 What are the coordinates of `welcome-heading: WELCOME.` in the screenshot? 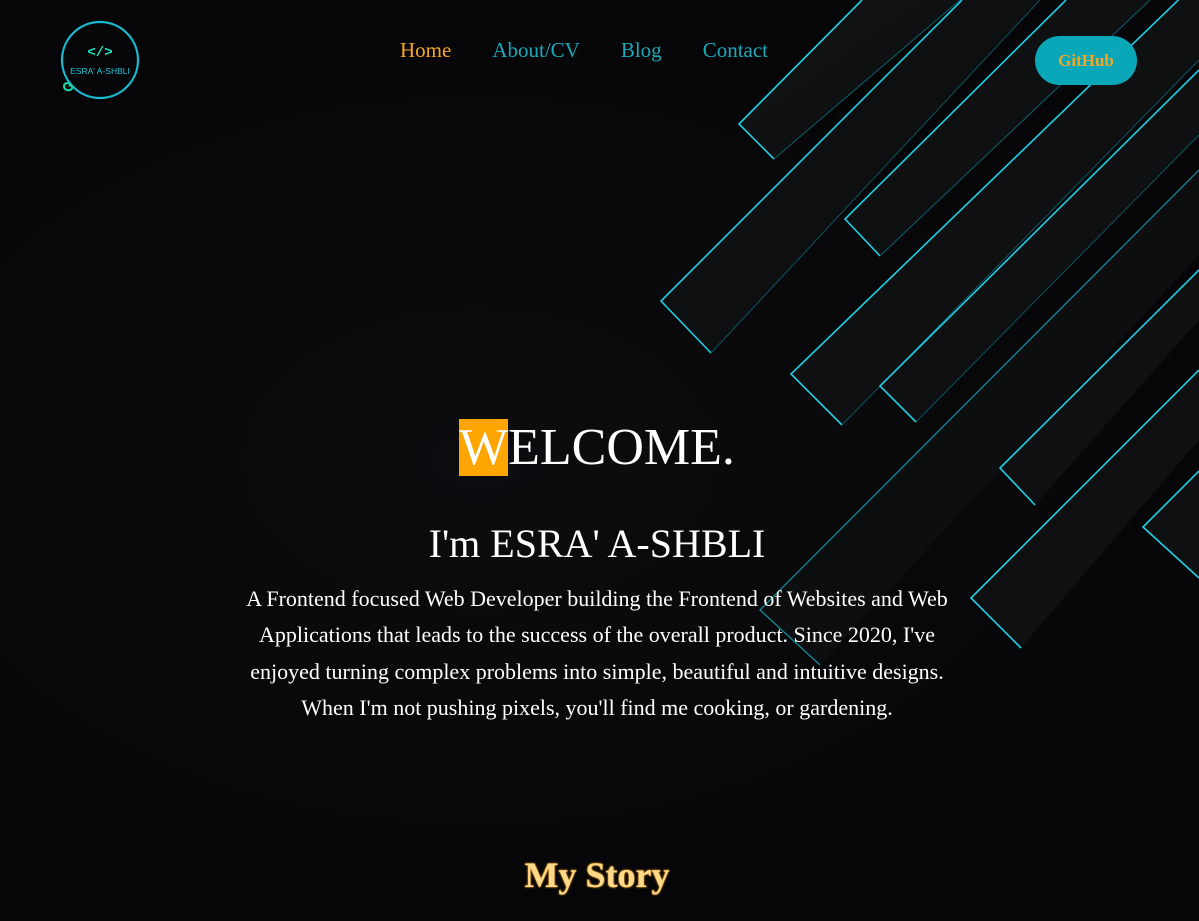 It's located at (597, 447).